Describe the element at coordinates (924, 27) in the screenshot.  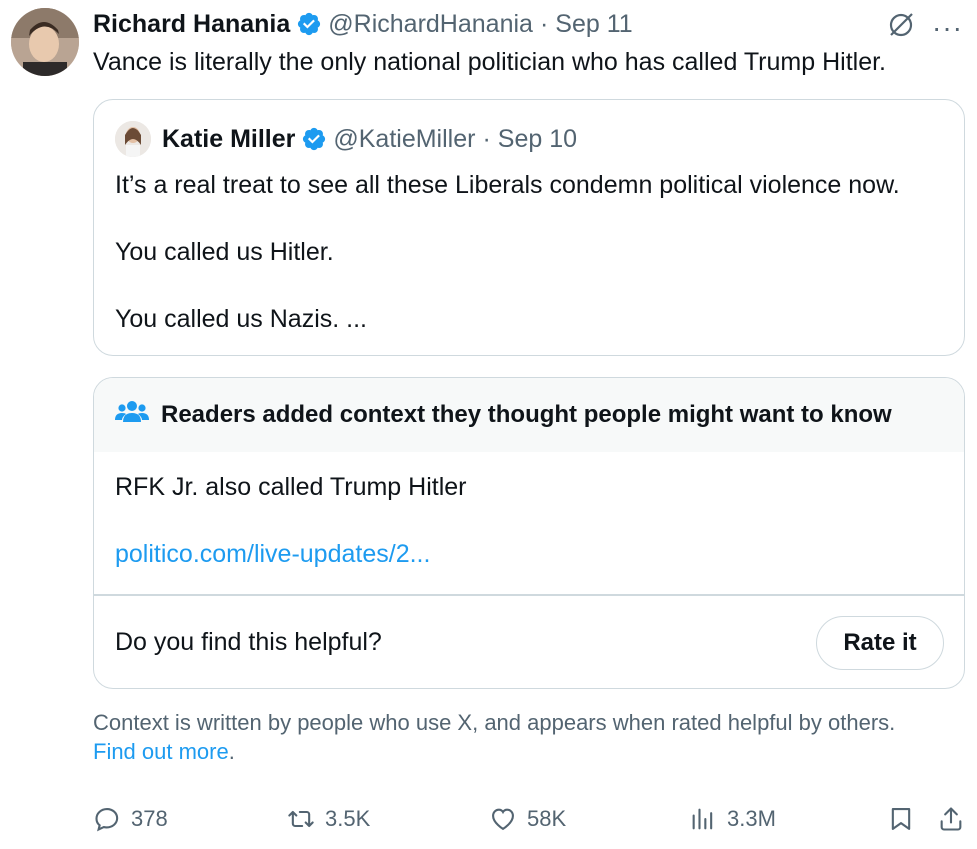
I see `tweet-top-actions: ···` at that location.